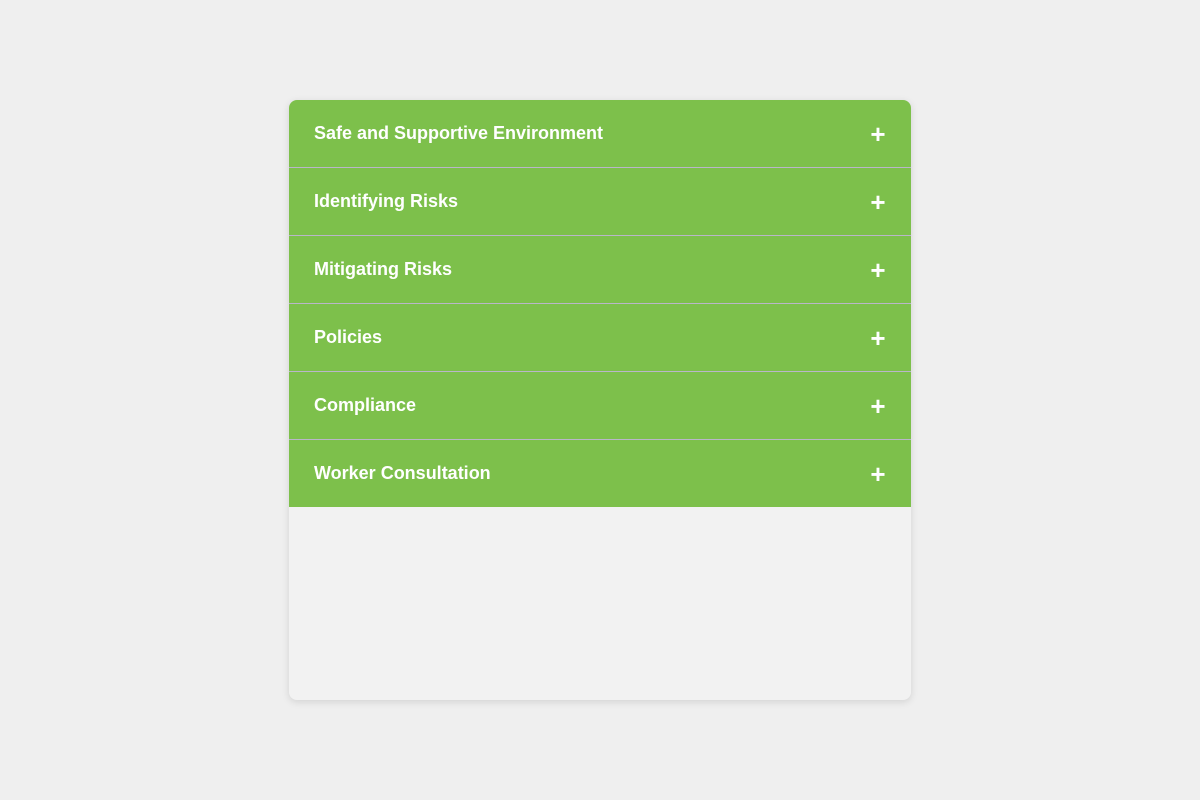  I want to click on accordion-item-policies: Policies +, so click(600, 338).